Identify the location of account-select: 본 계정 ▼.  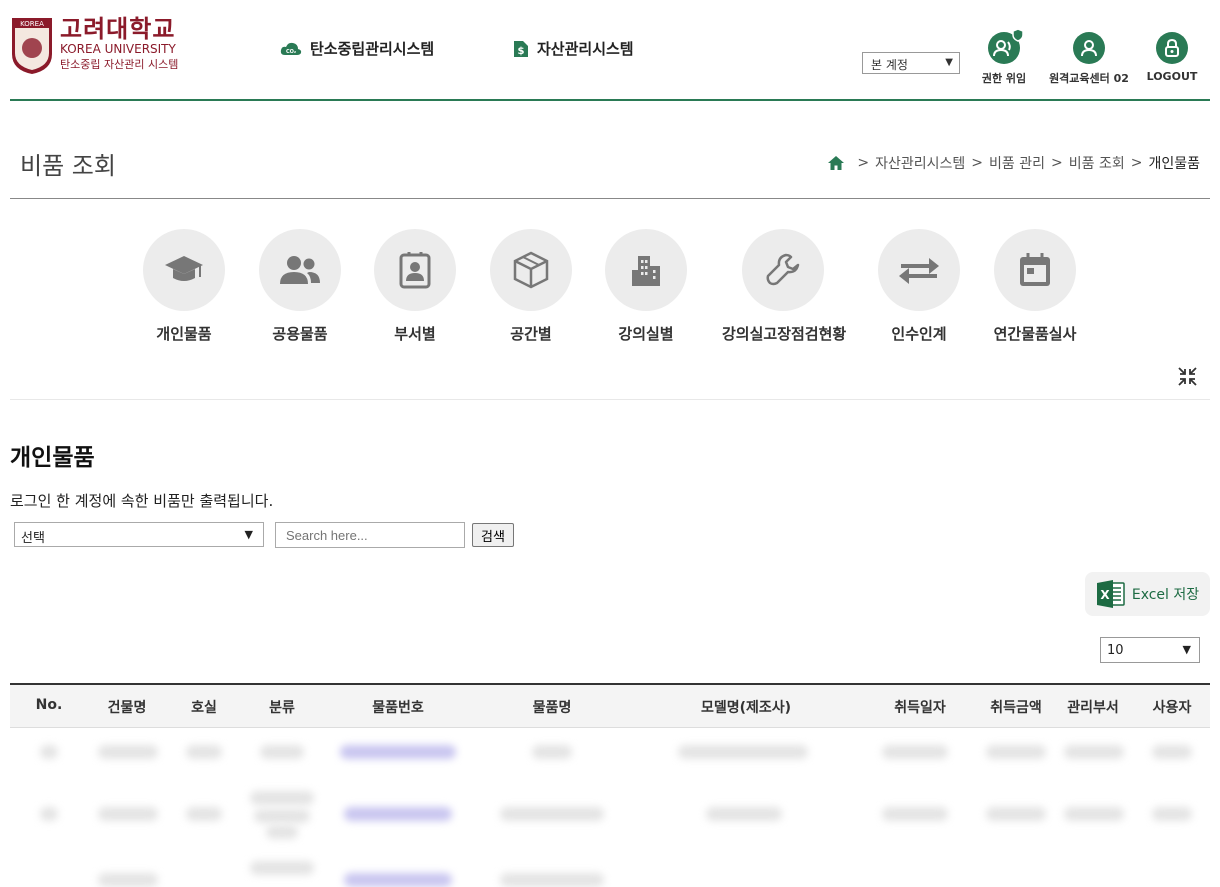
(911, 63).